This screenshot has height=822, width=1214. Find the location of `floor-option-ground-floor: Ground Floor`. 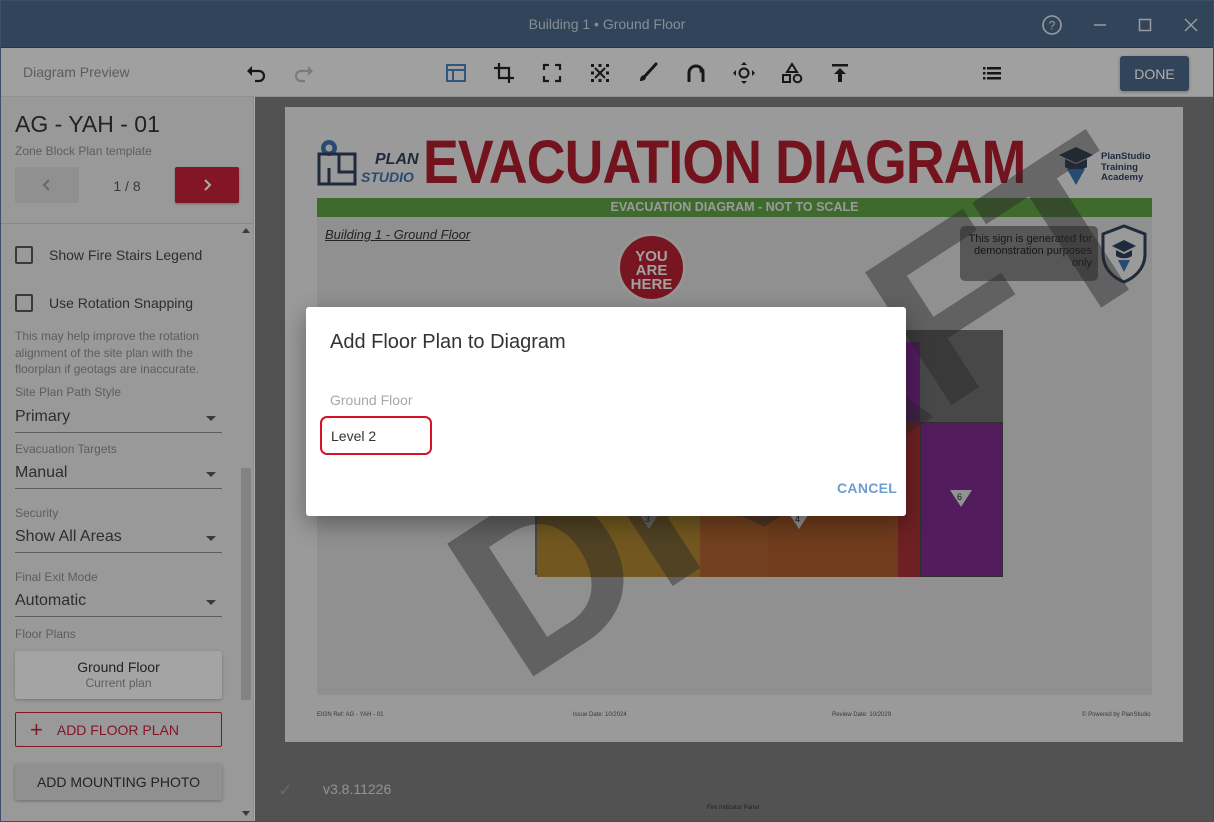

floor-option-ground-floor: Ground Floor is located at coordinates (371, 400).